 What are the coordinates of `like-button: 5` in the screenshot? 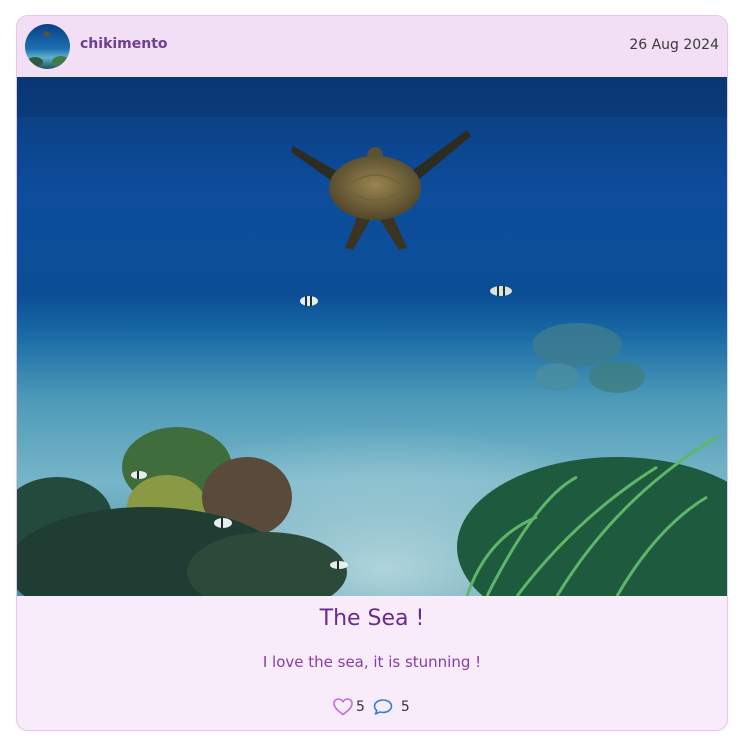 It's located at (349, 707).